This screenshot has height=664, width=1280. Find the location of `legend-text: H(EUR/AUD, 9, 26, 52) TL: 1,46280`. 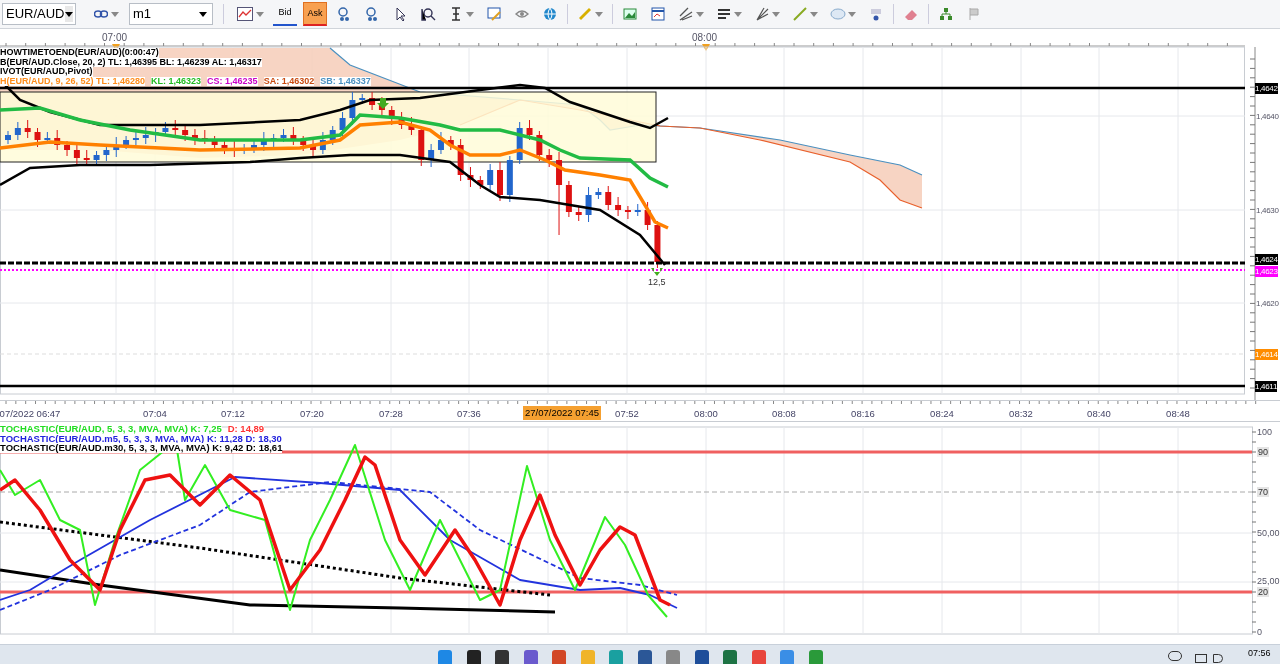

legend-text: H(EUR/AUD, 9, 26, 52) TL: 1,46280 is located at coordinates (73, 81).